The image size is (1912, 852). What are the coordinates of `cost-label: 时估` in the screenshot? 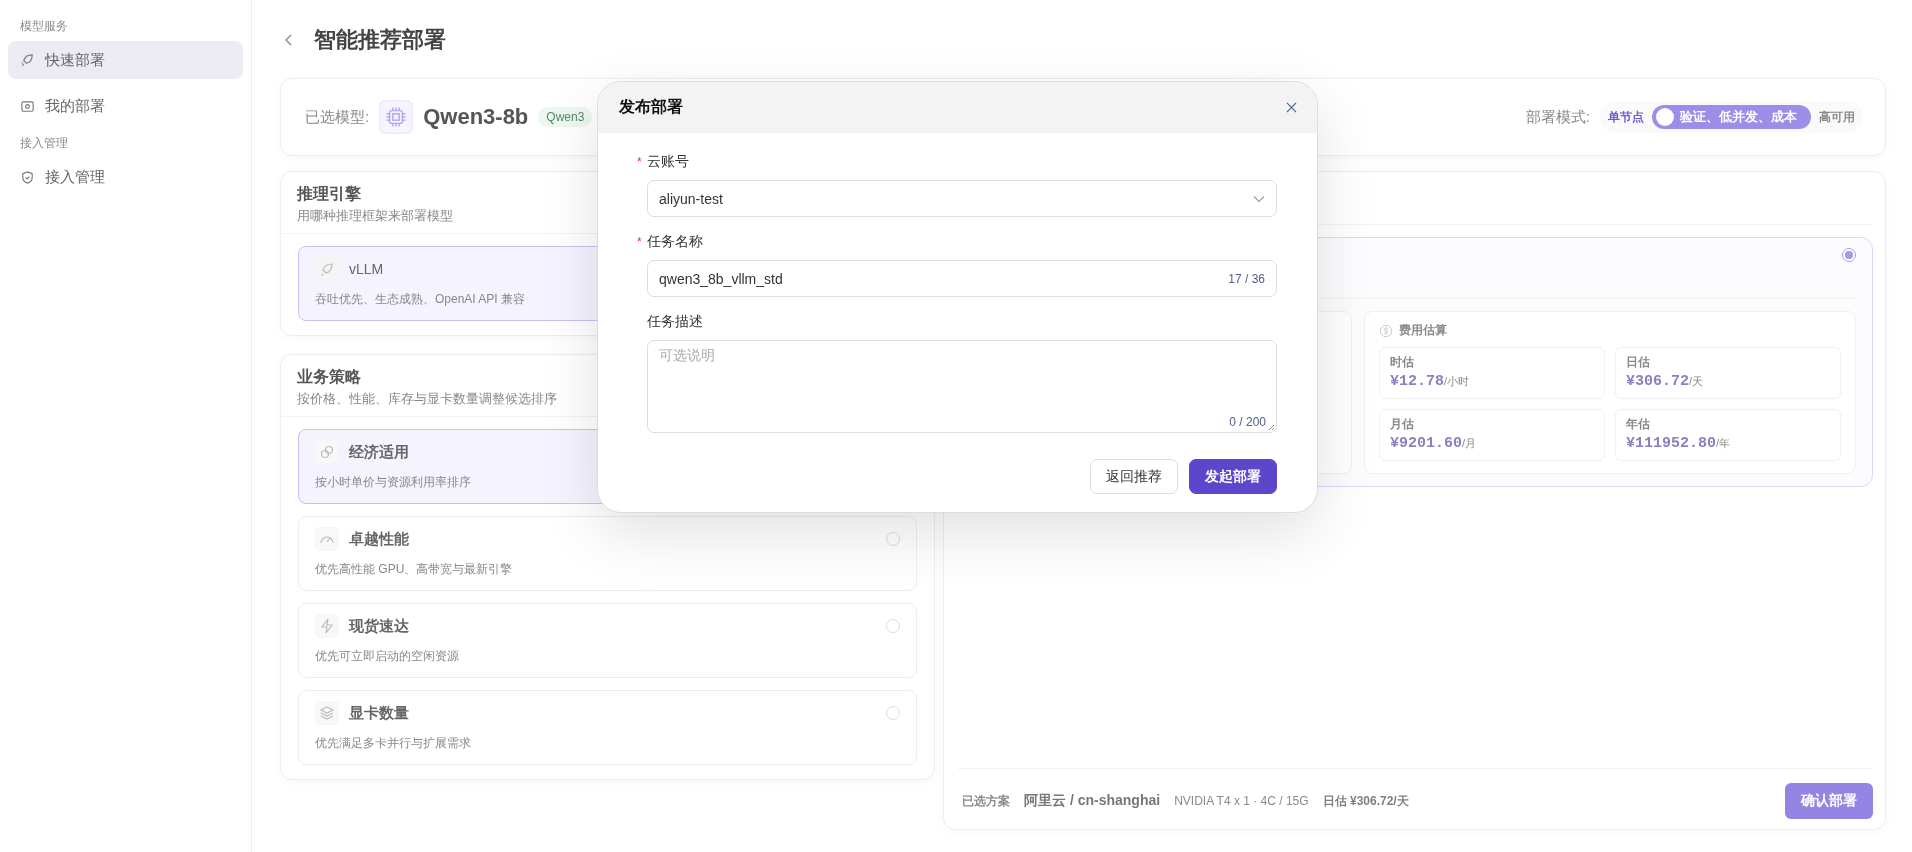 It's located at (1402, 362).